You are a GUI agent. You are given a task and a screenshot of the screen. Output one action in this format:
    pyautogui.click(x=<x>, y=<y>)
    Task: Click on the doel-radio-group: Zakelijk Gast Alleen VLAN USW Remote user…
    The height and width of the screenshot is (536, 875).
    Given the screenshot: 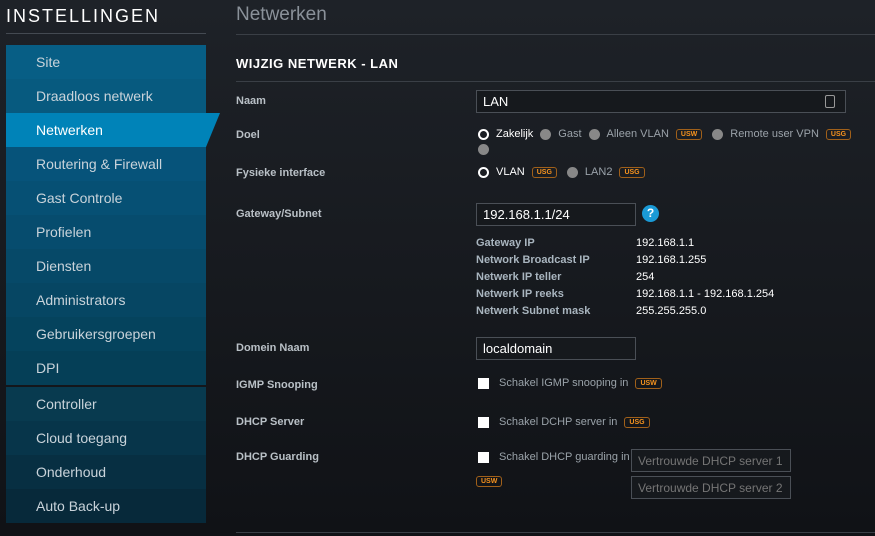 What is the action you would take?
    pyautogui.click(x=675, y=141)
    